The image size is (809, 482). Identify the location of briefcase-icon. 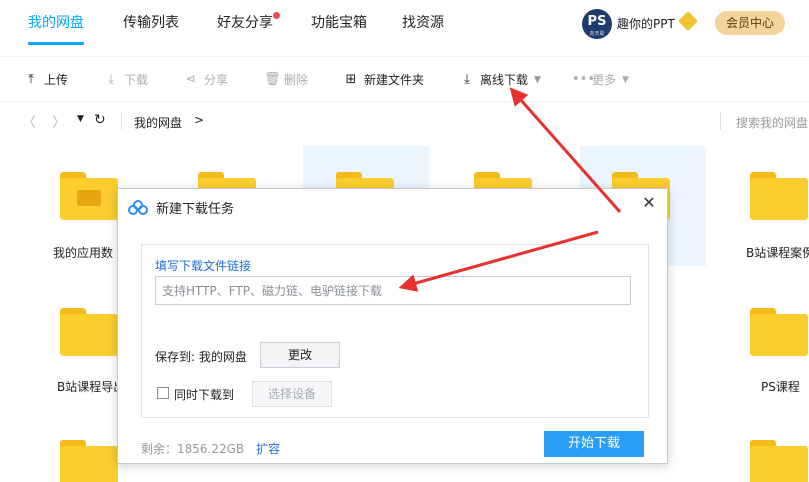
(89, 198).